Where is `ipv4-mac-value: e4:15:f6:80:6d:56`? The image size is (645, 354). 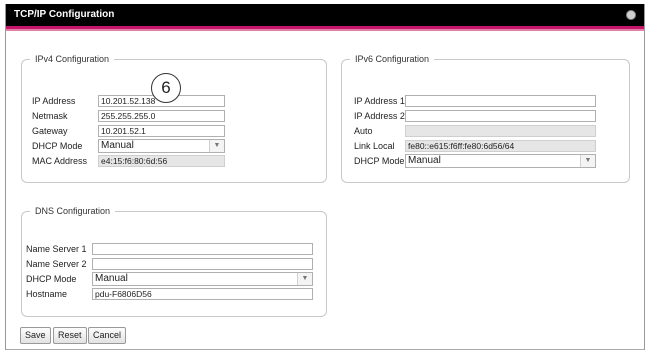
ipv4-mac-value: e4:15:f6:80:6d:56 is located at coordinates (161, 161).